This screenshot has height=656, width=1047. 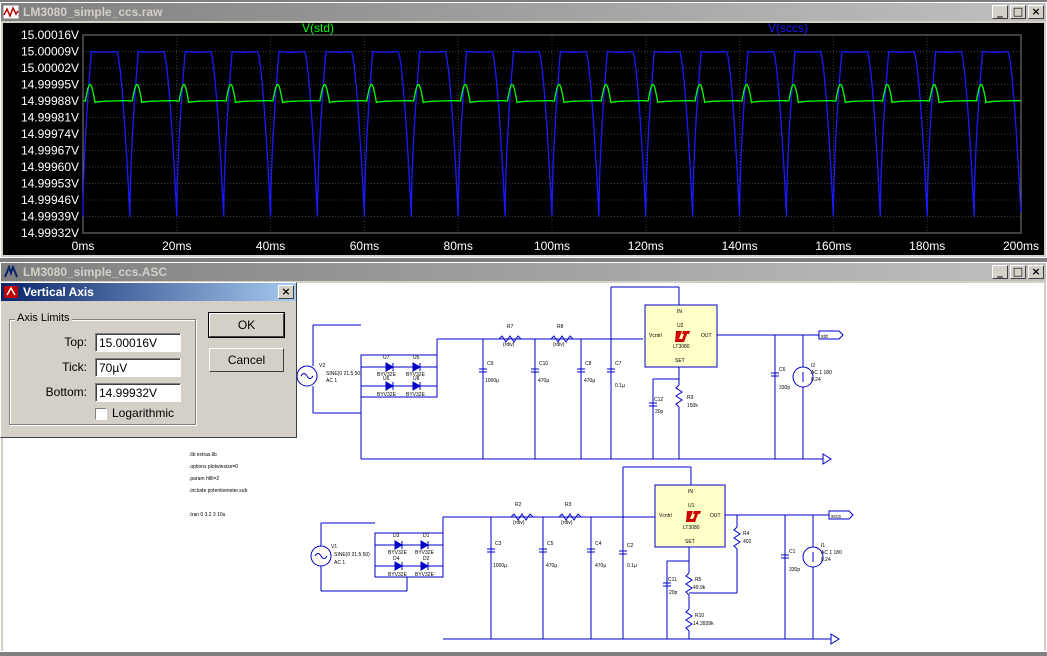 What do you see at coordinates (176, 246) in the screenshot?
I see `x-tick-label: 20ms` at bounding box center [176, 246].